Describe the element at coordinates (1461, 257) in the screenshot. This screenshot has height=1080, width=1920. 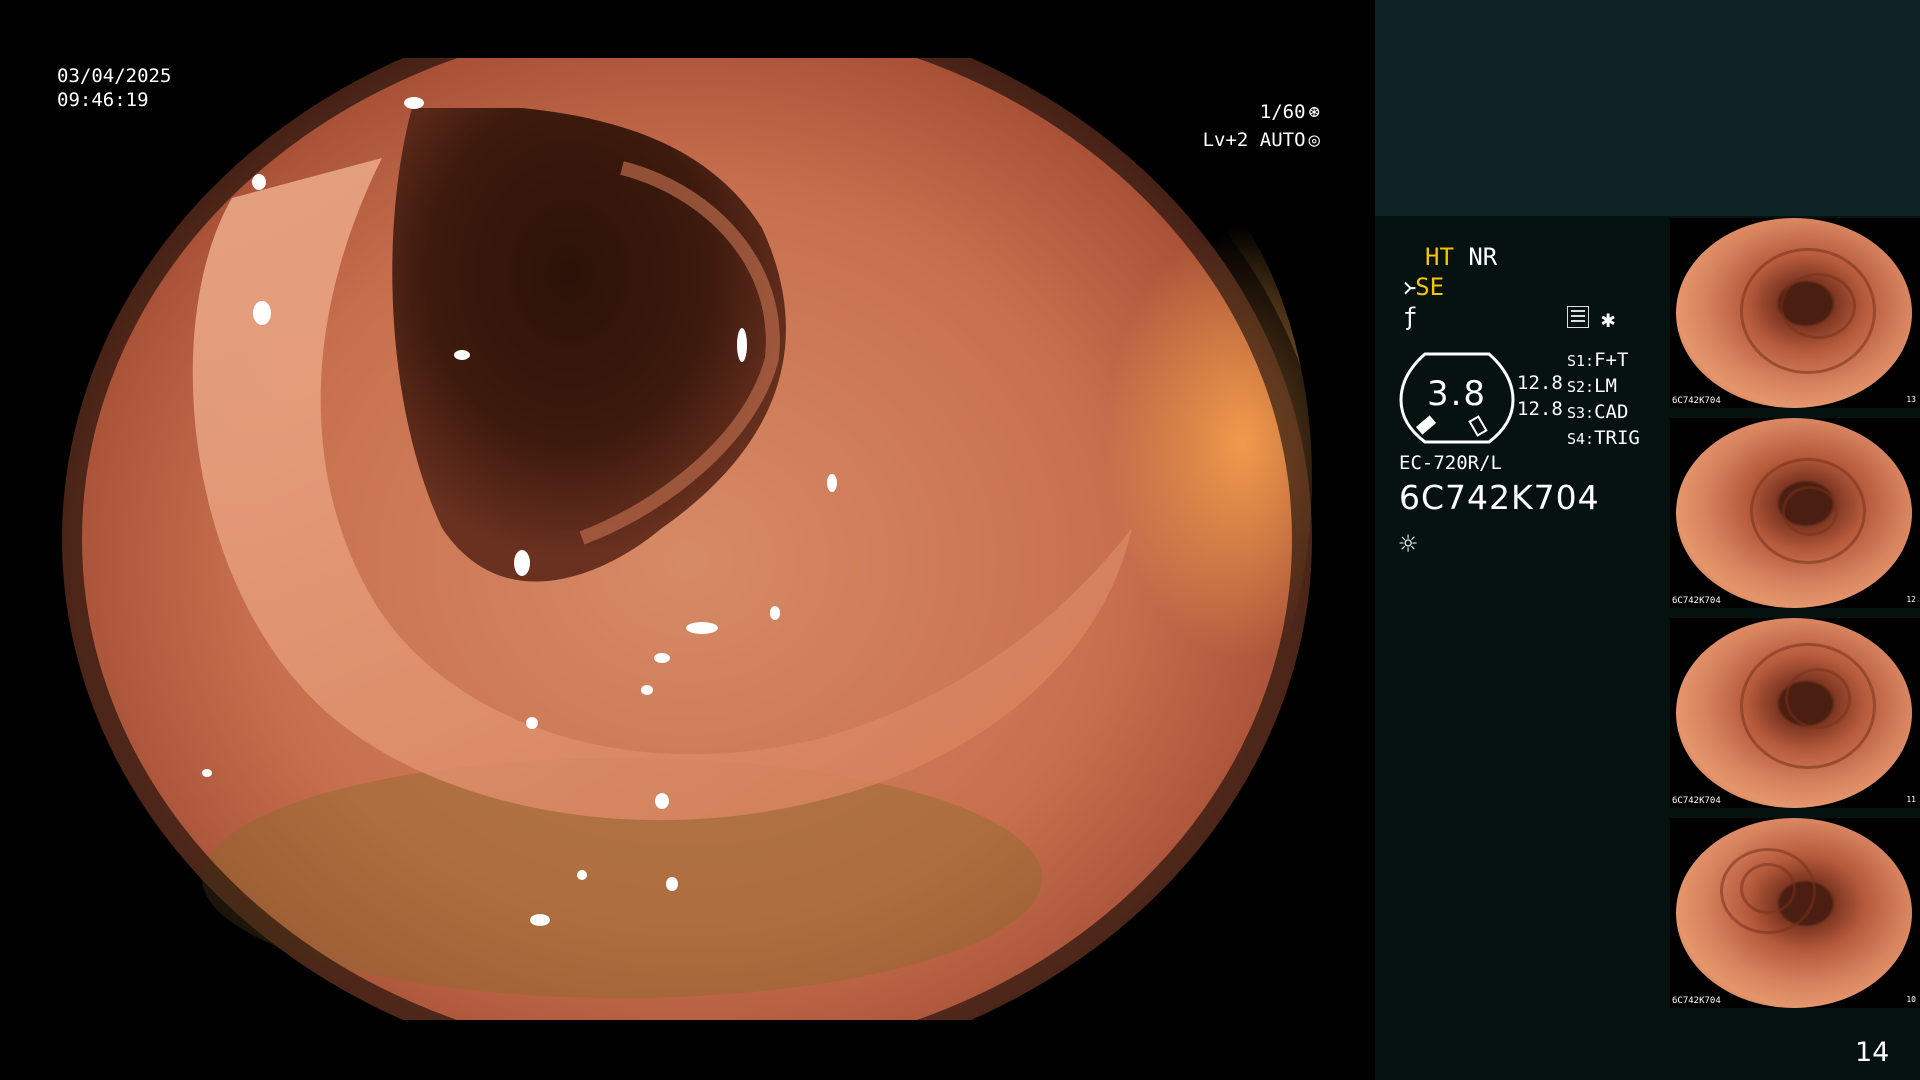
I see `ht-nr-indicator: HT NR` at that location.